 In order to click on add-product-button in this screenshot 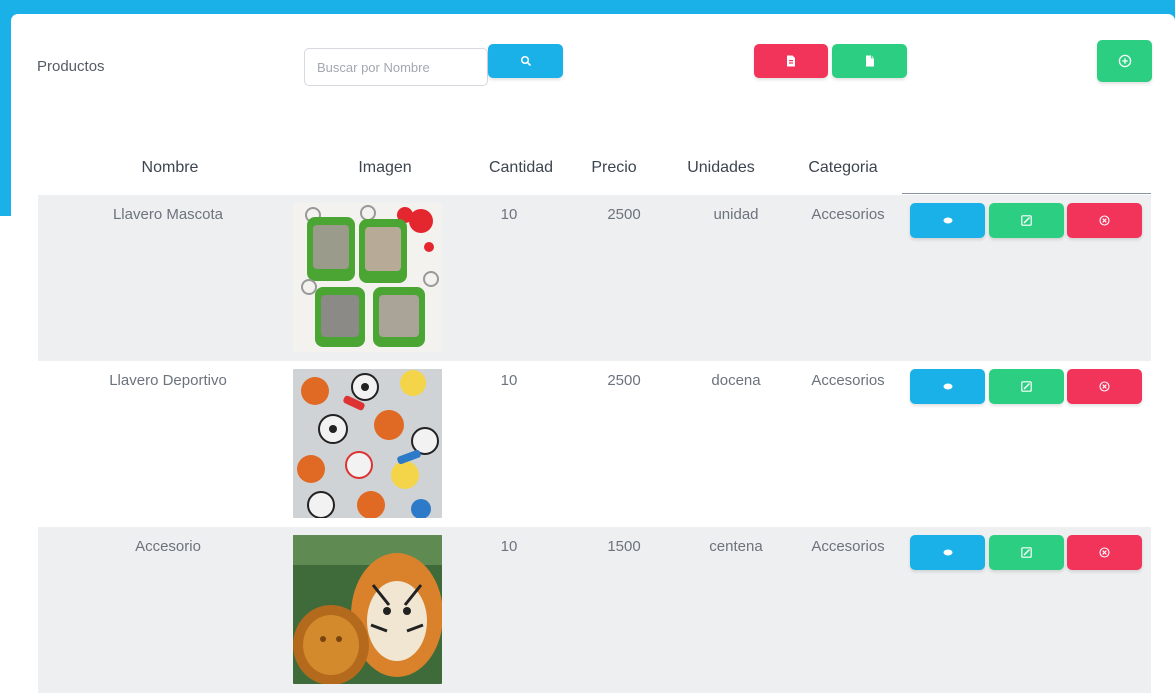, I will do `click(1124, 61)`.